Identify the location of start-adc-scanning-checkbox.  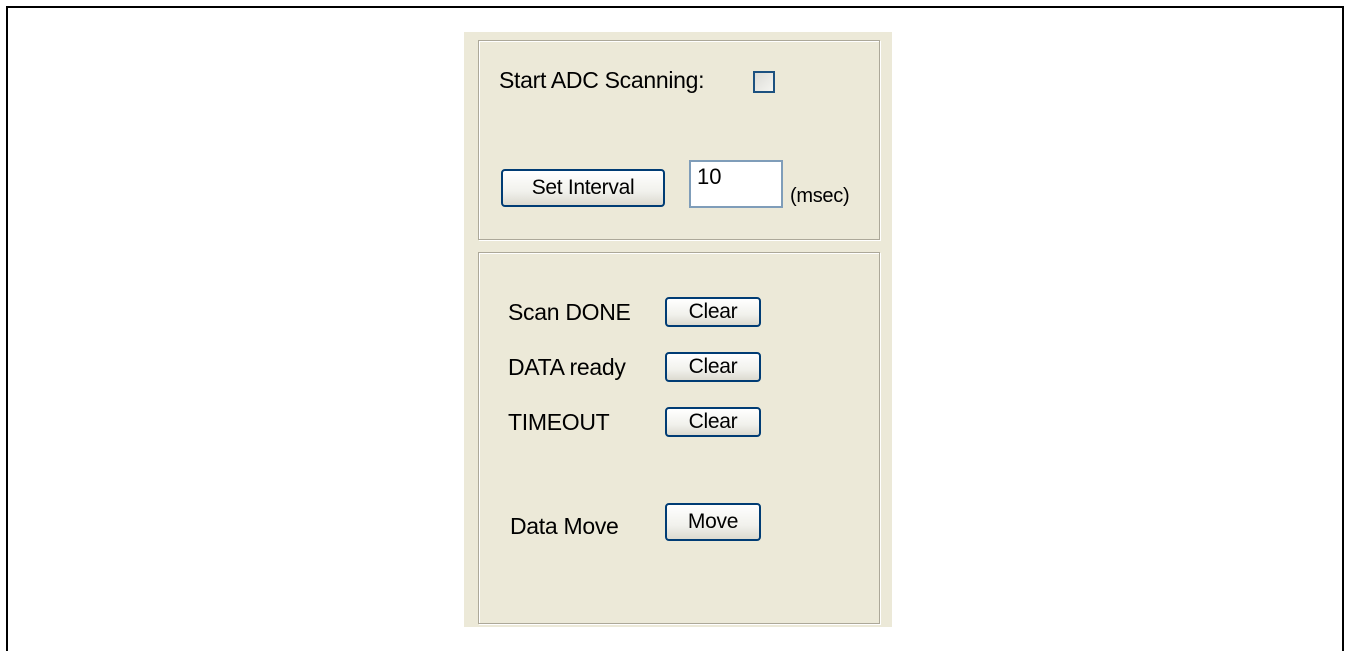
(764, 82).